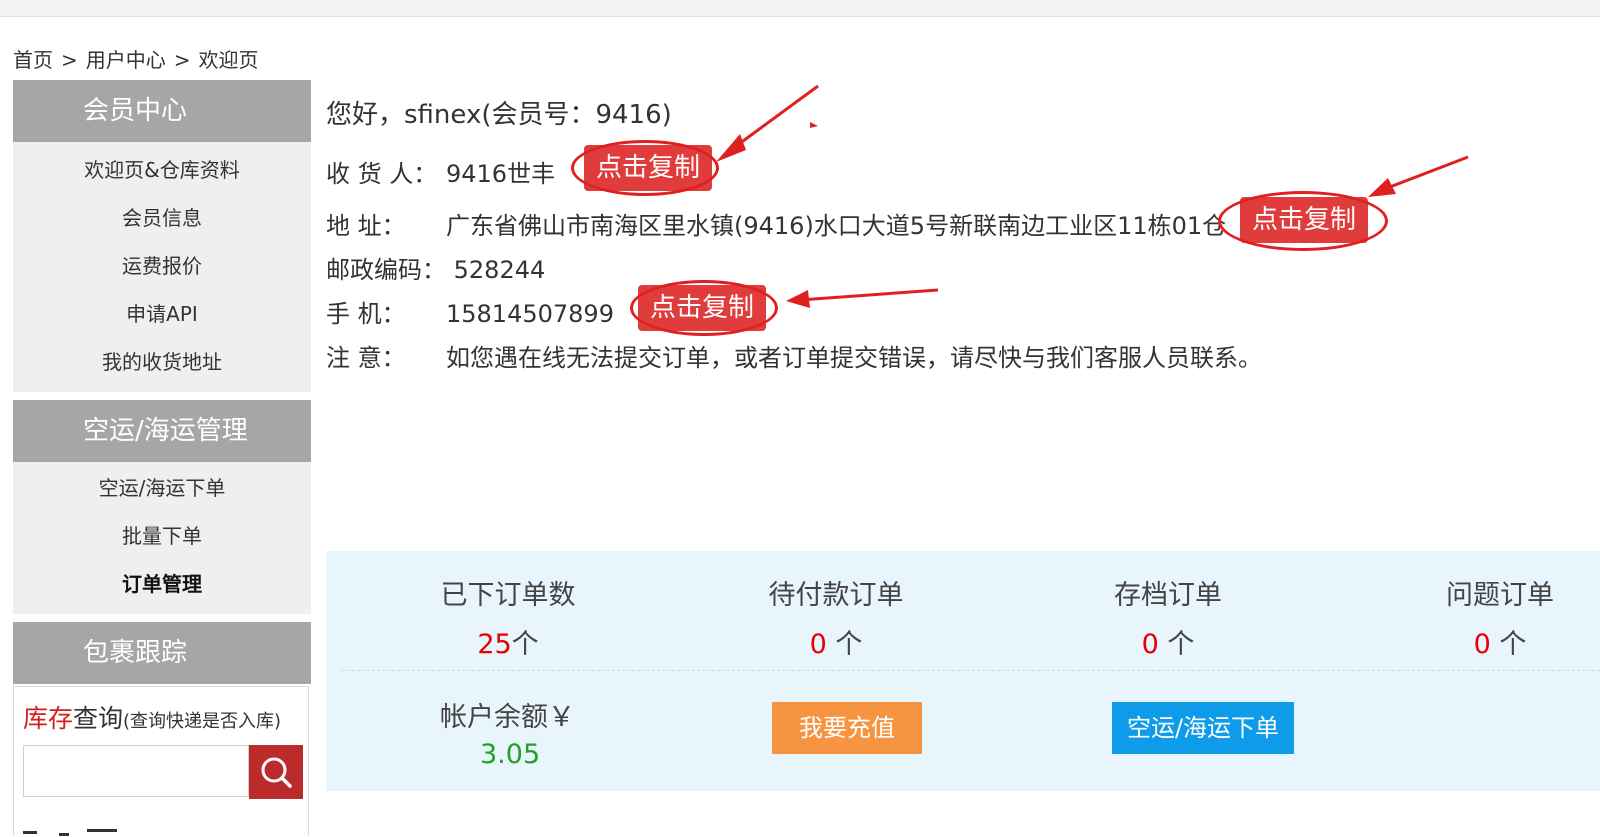  What do you see at coordinates (1168, 595) in the screenshot?
I see `stat-archived-title: 存档订单` at bounding box center [1168, 595].